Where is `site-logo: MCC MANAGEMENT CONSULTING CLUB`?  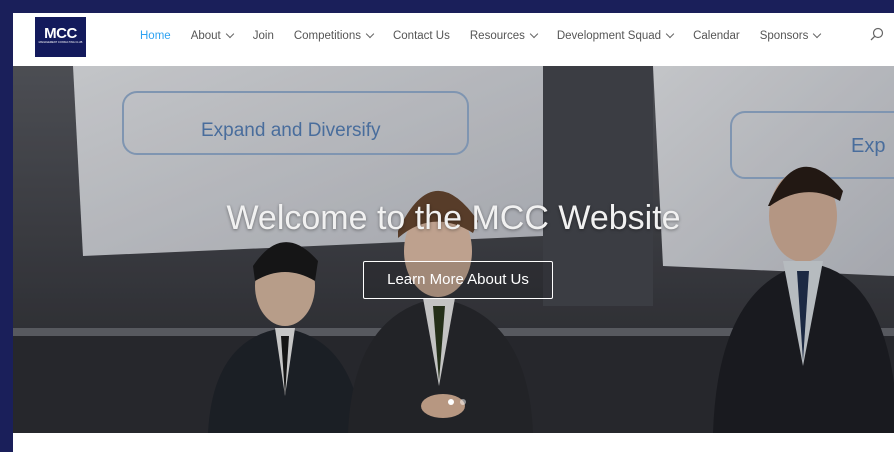
site-logo: MCC MANAGEMENT CONSULTING CLUB is located at coordinates (60, 37).